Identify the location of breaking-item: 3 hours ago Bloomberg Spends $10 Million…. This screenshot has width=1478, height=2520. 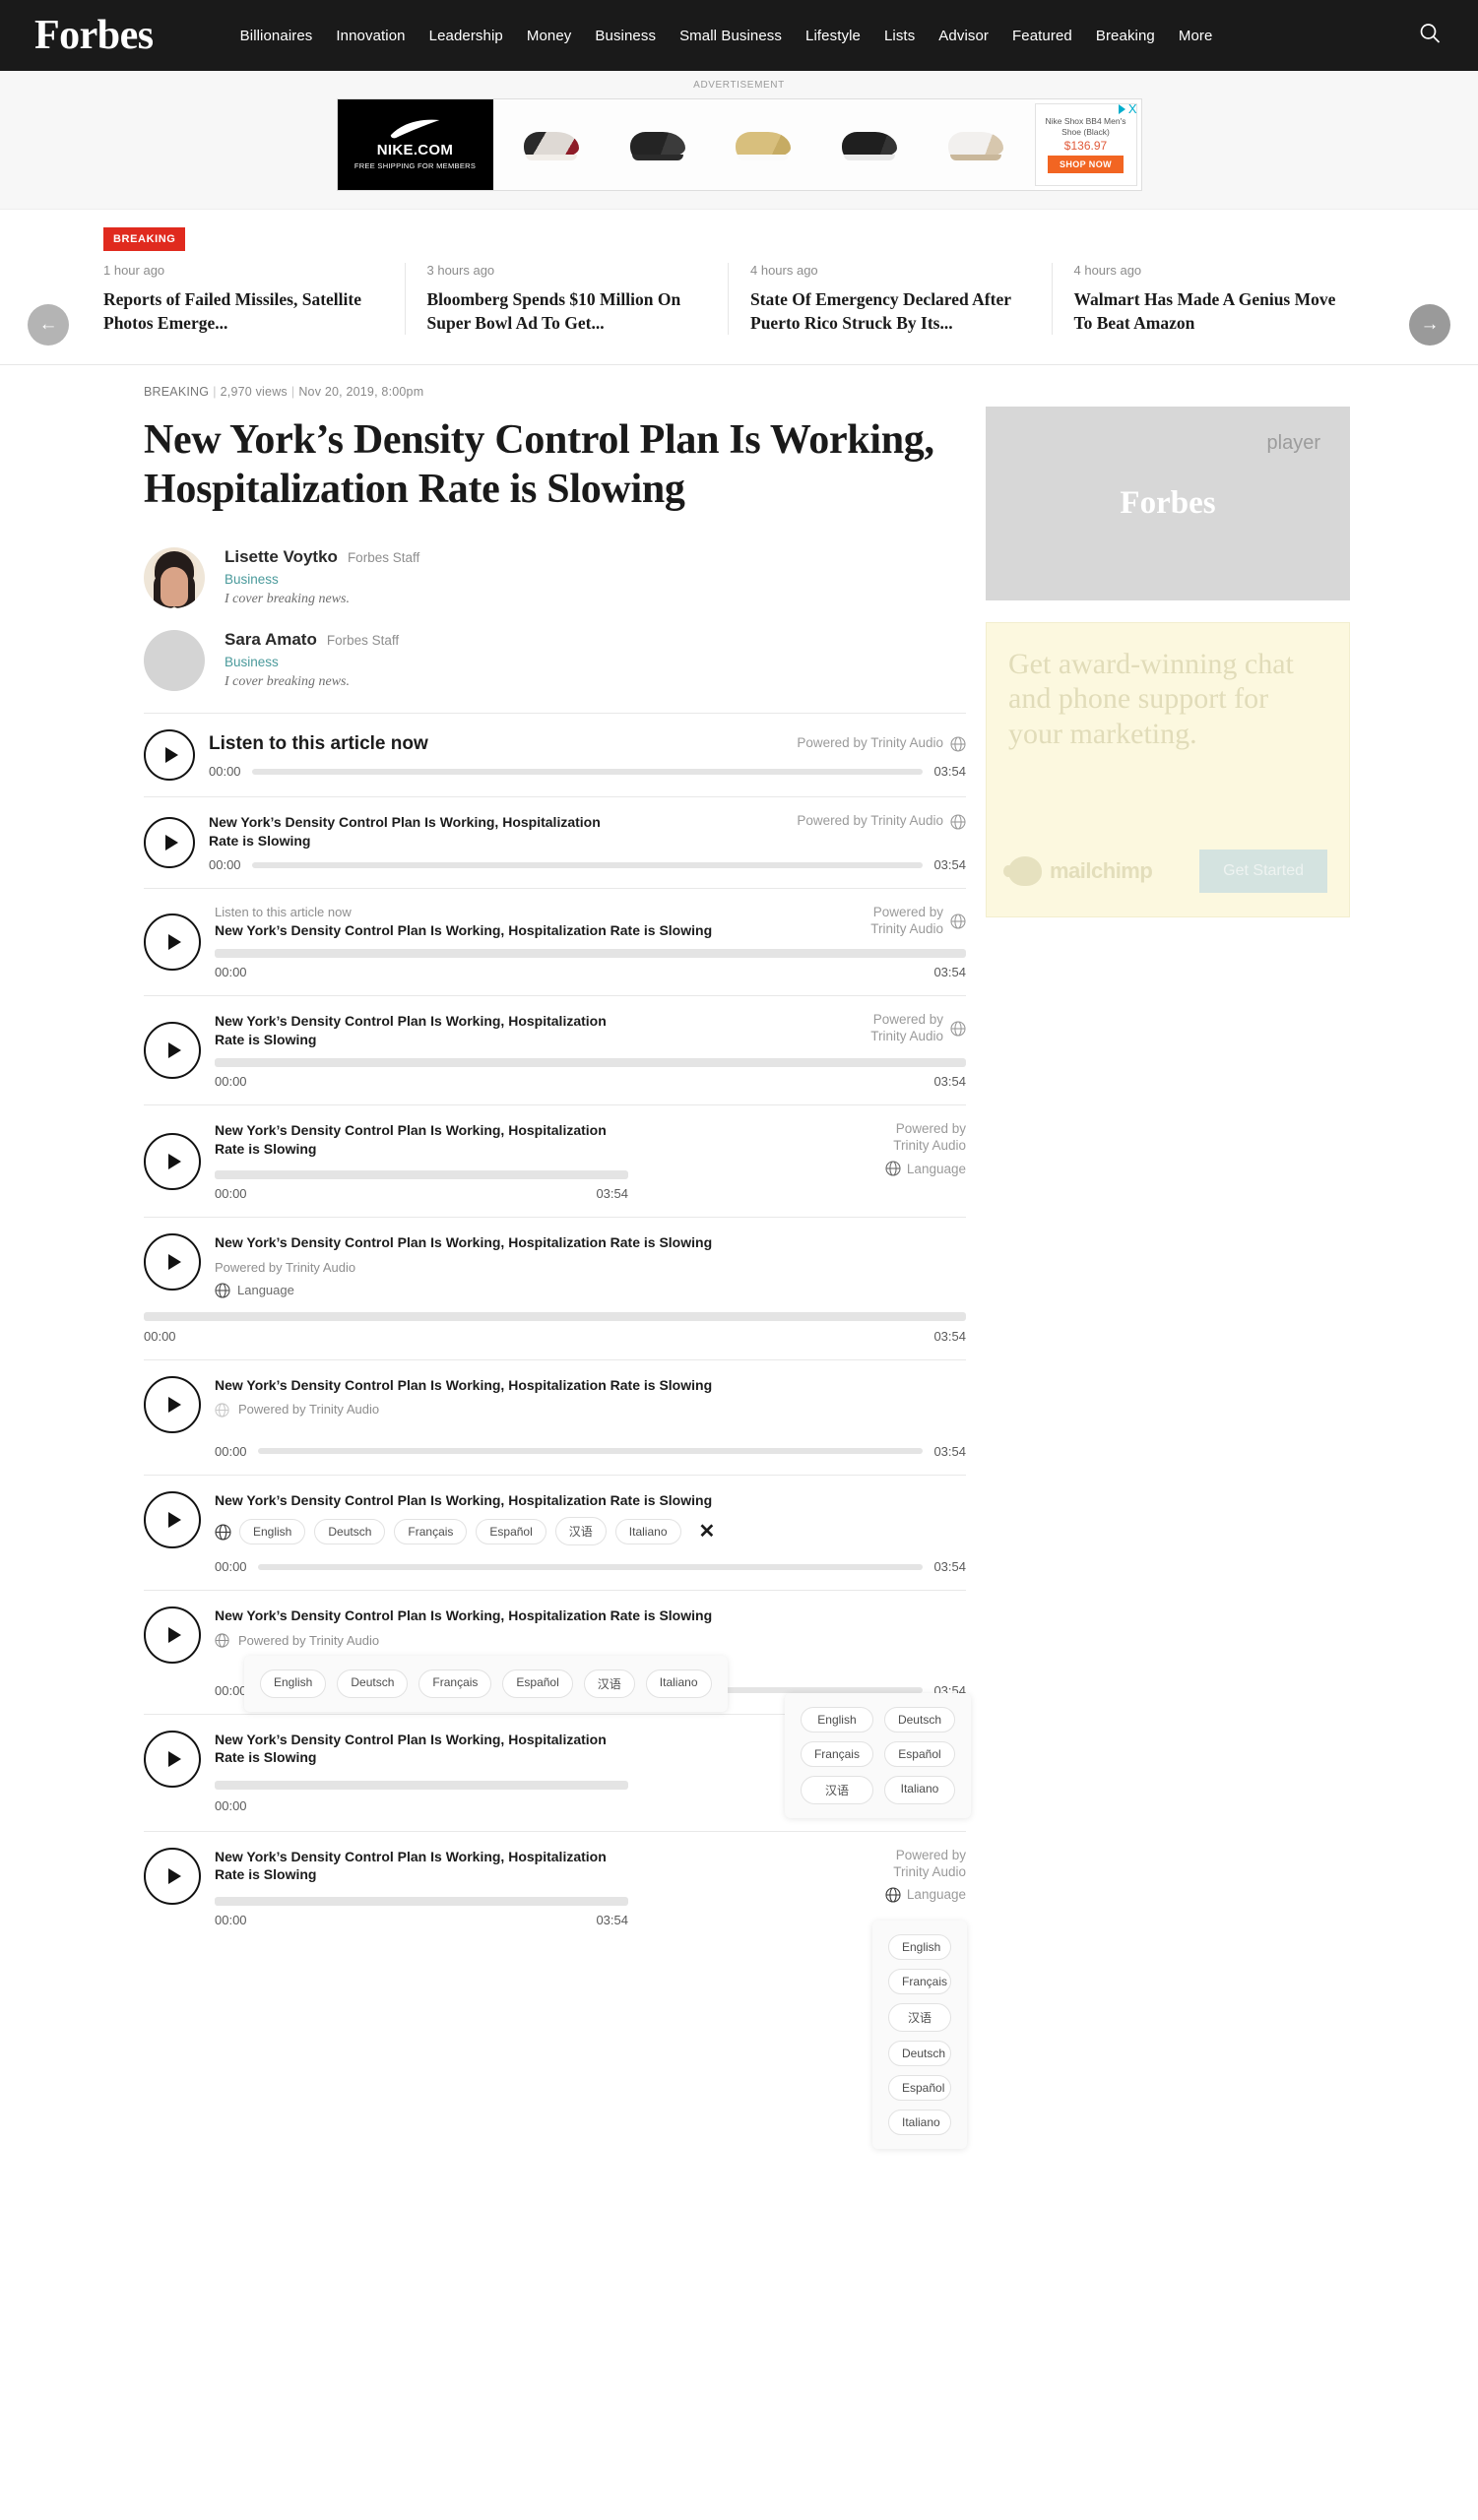
(566, 299).